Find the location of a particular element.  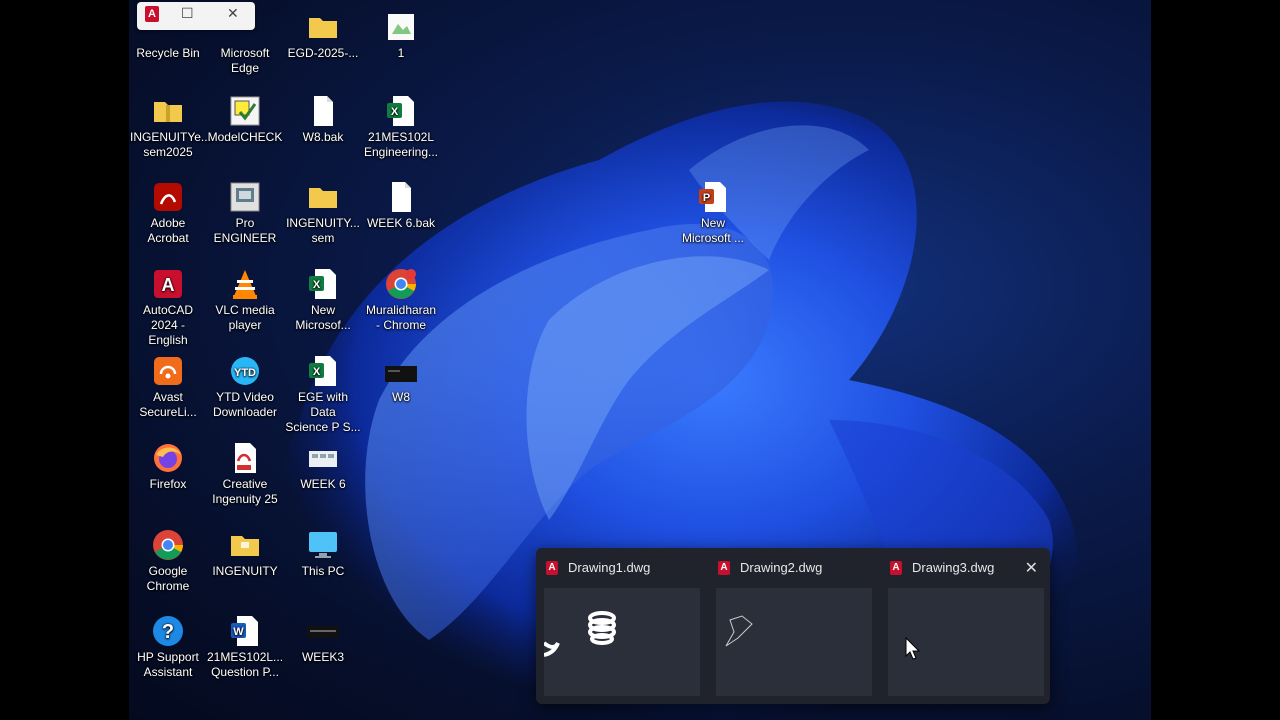

edge-icon is located at coordinates (245, 27).